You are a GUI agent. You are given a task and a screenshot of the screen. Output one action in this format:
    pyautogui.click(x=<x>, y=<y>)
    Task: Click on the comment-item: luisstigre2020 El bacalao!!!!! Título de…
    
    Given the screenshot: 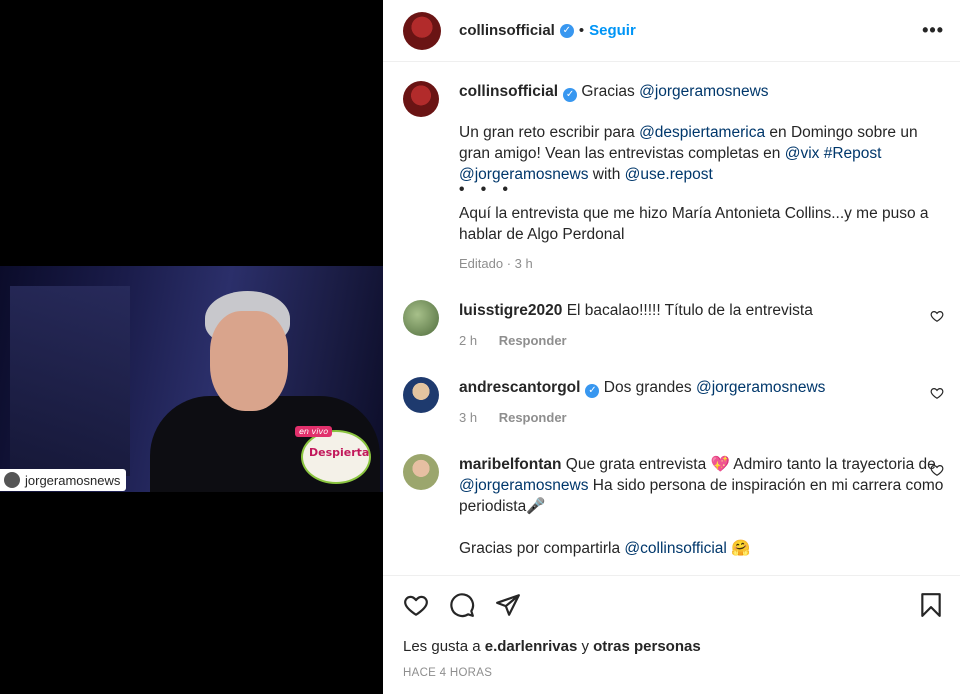 What is the action you would take?
    pyautogui.click(x=673, y=325)
    